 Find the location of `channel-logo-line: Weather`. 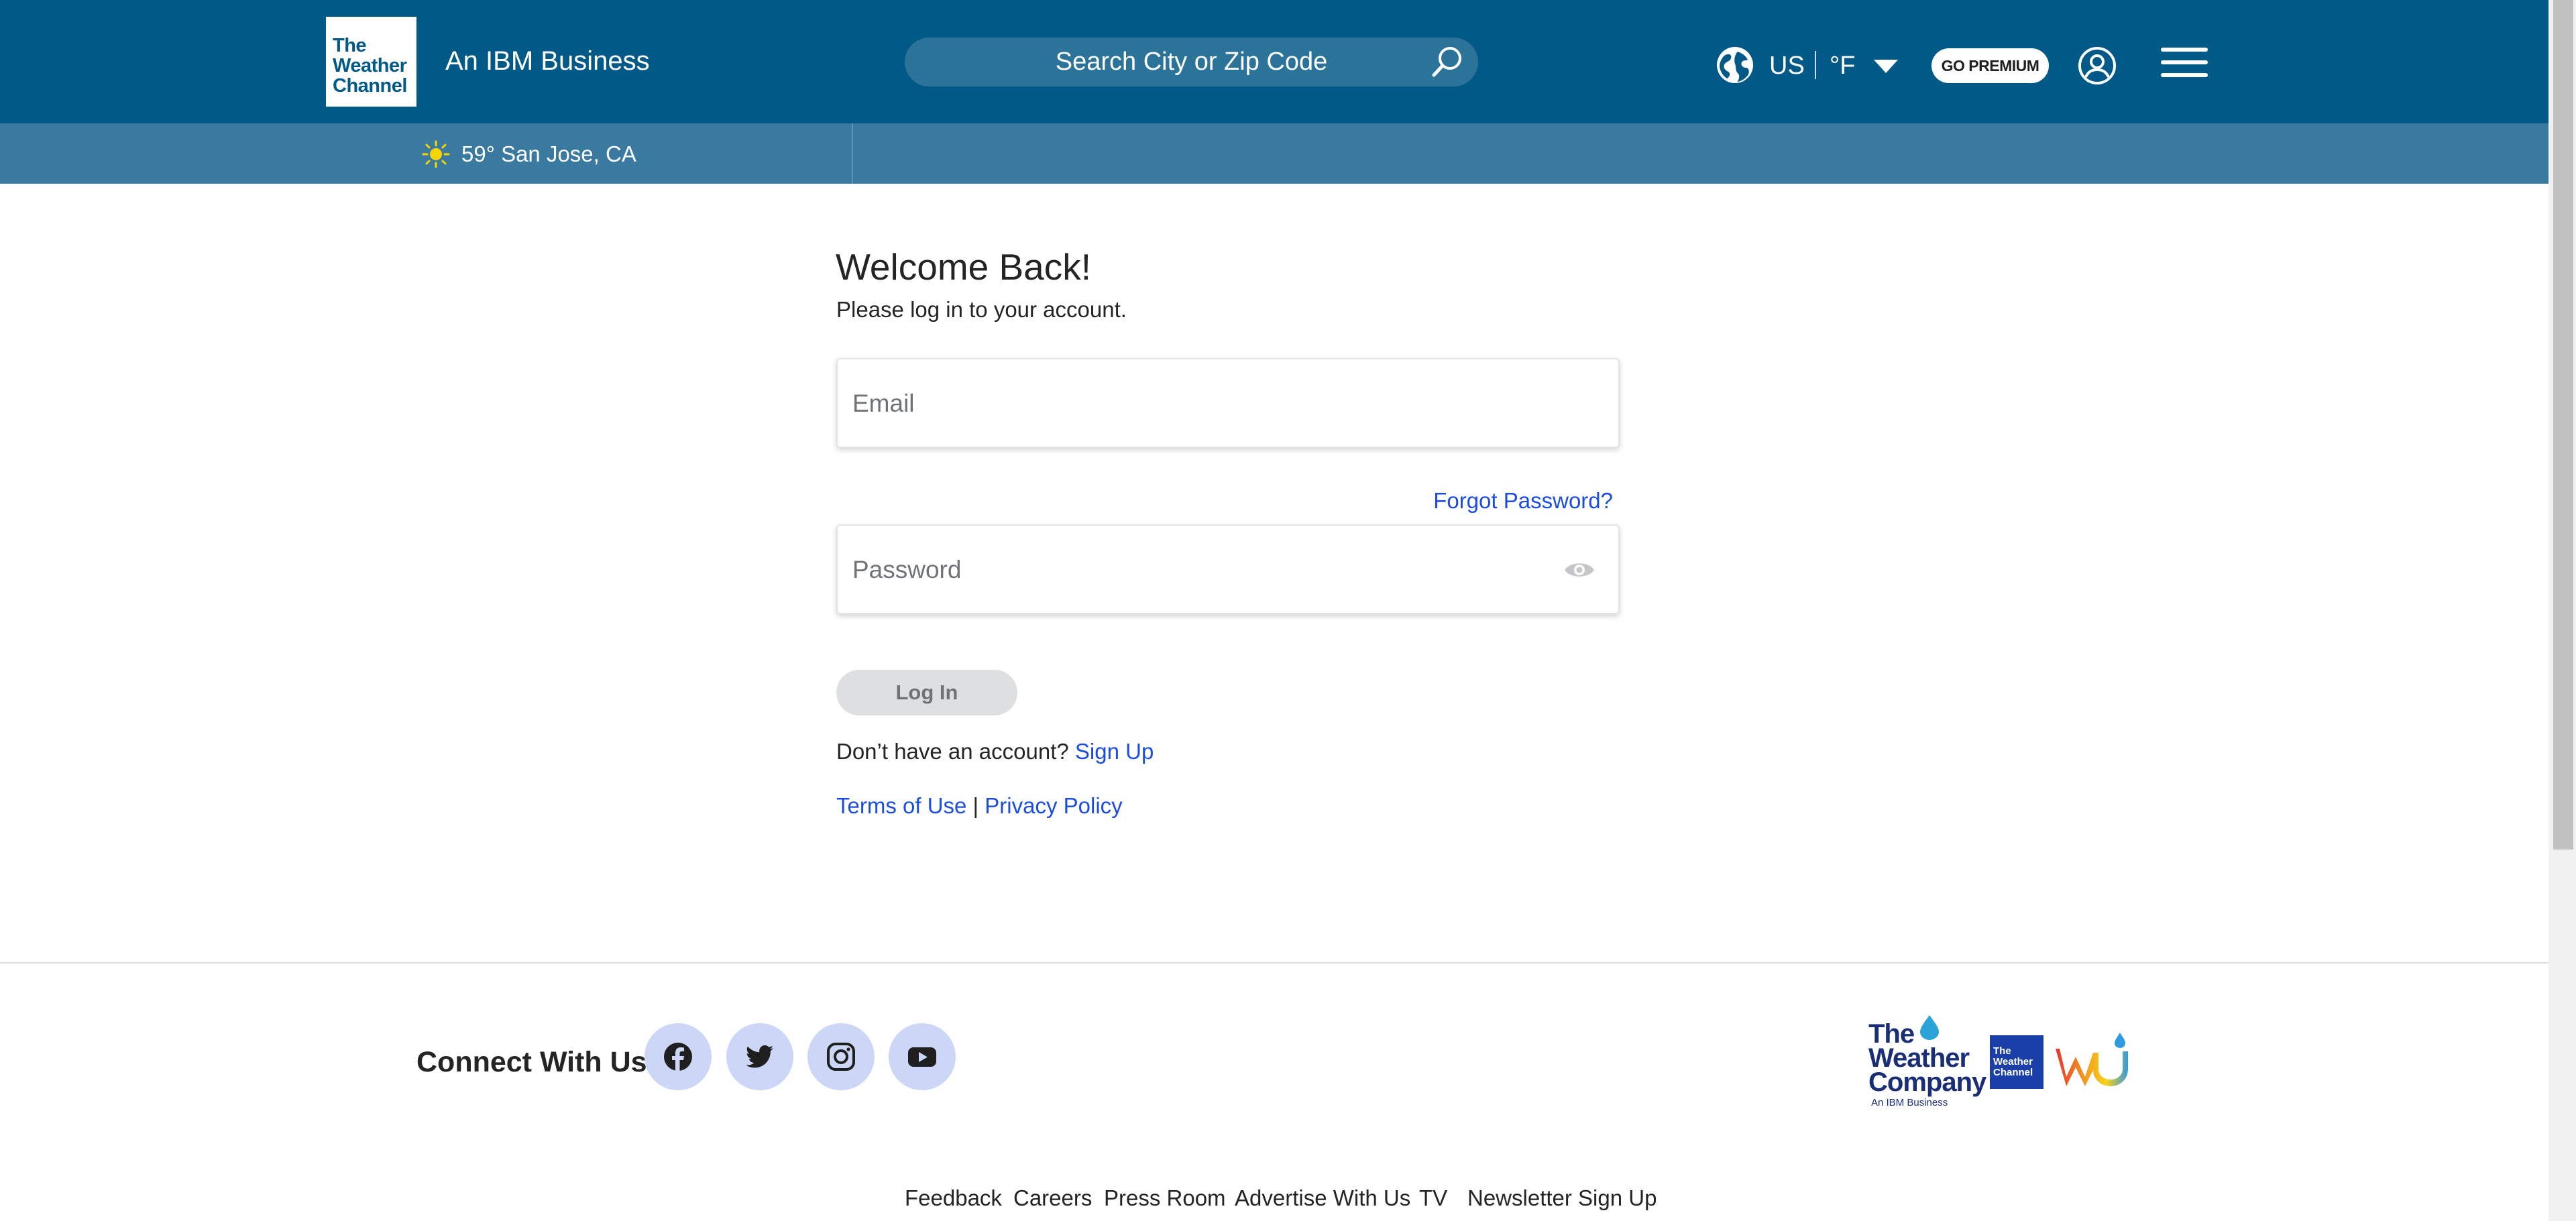

channel-logo-line: Weather is located at coordinates (2013, 1061).